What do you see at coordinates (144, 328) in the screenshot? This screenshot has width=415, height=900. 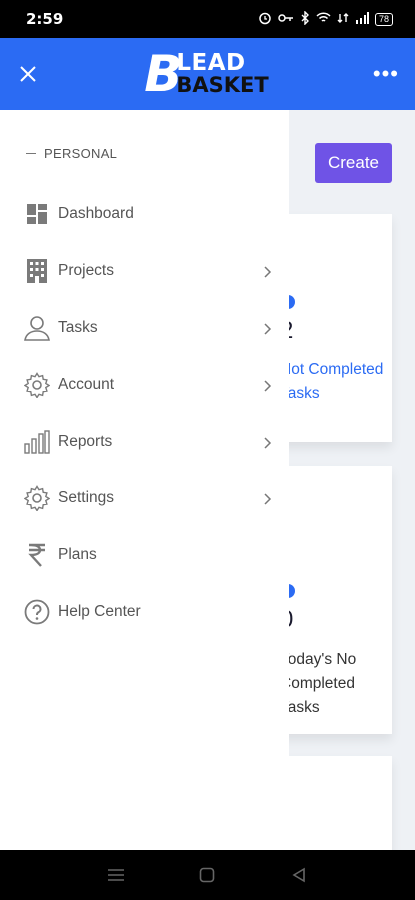 I see `menu-item-tasks: Tasks` at bounding box center [144, 328].